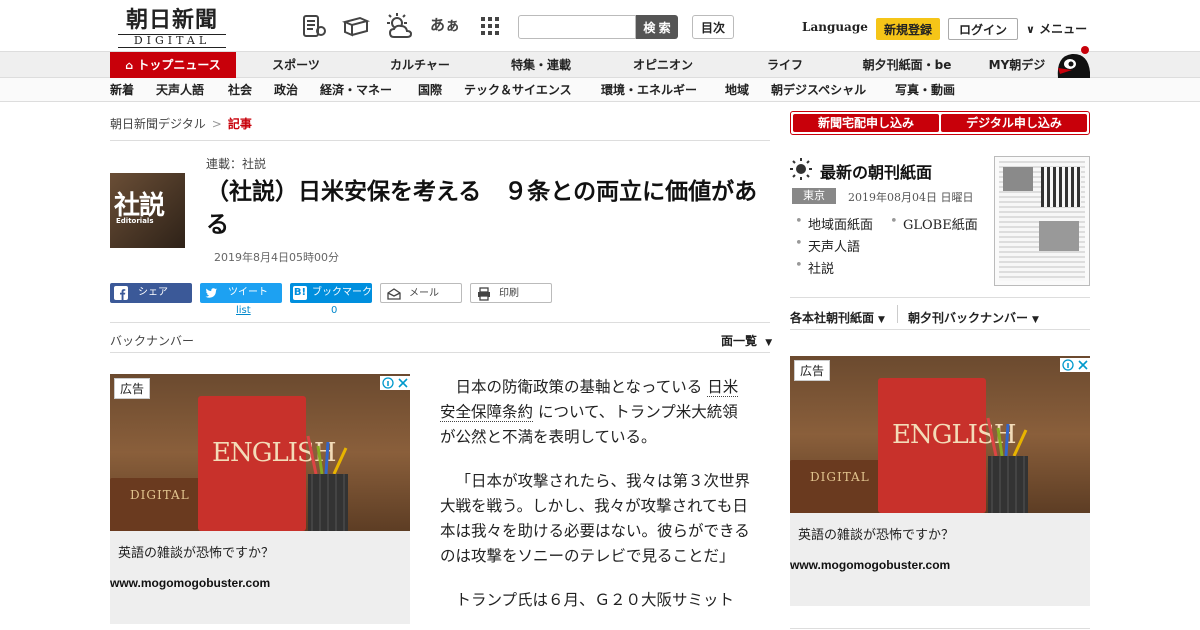 This screenshot has width=1200, height=630. What do you see at coordinates (818, 90) in the screenshot?
I see `subnav-special: 朝デジスペシャル` at bounding box center [818, 90].